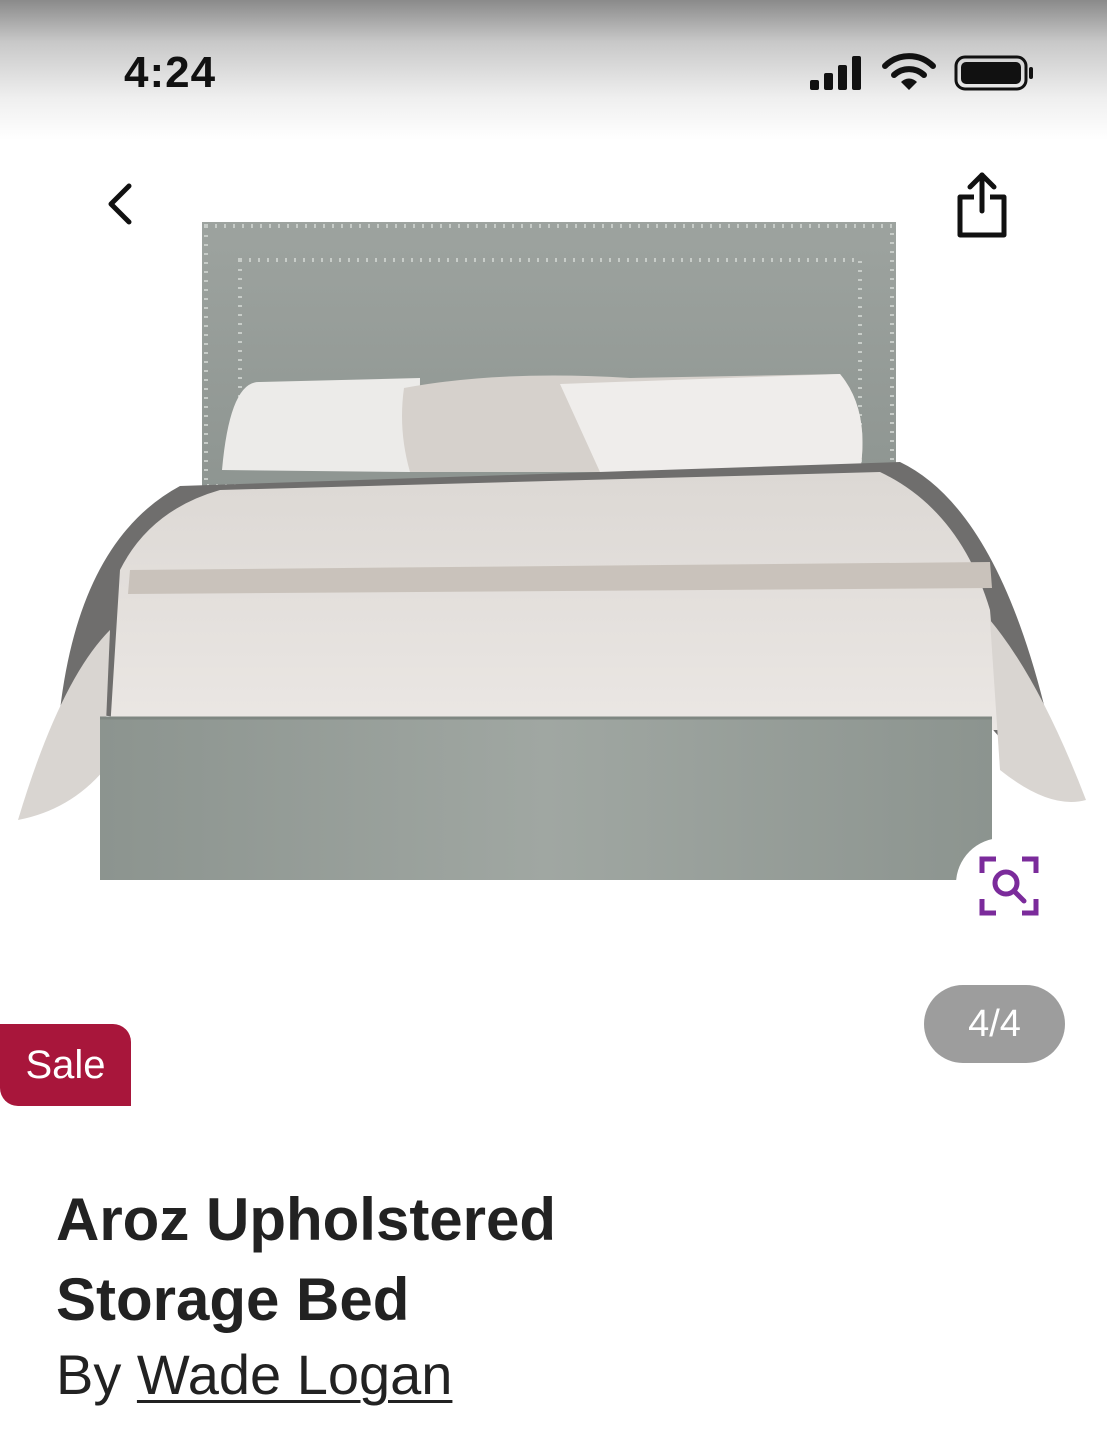  Describe the element at coordinates (65, 1065) in the screenshot. I see `sale-badge: Sale` at that location.